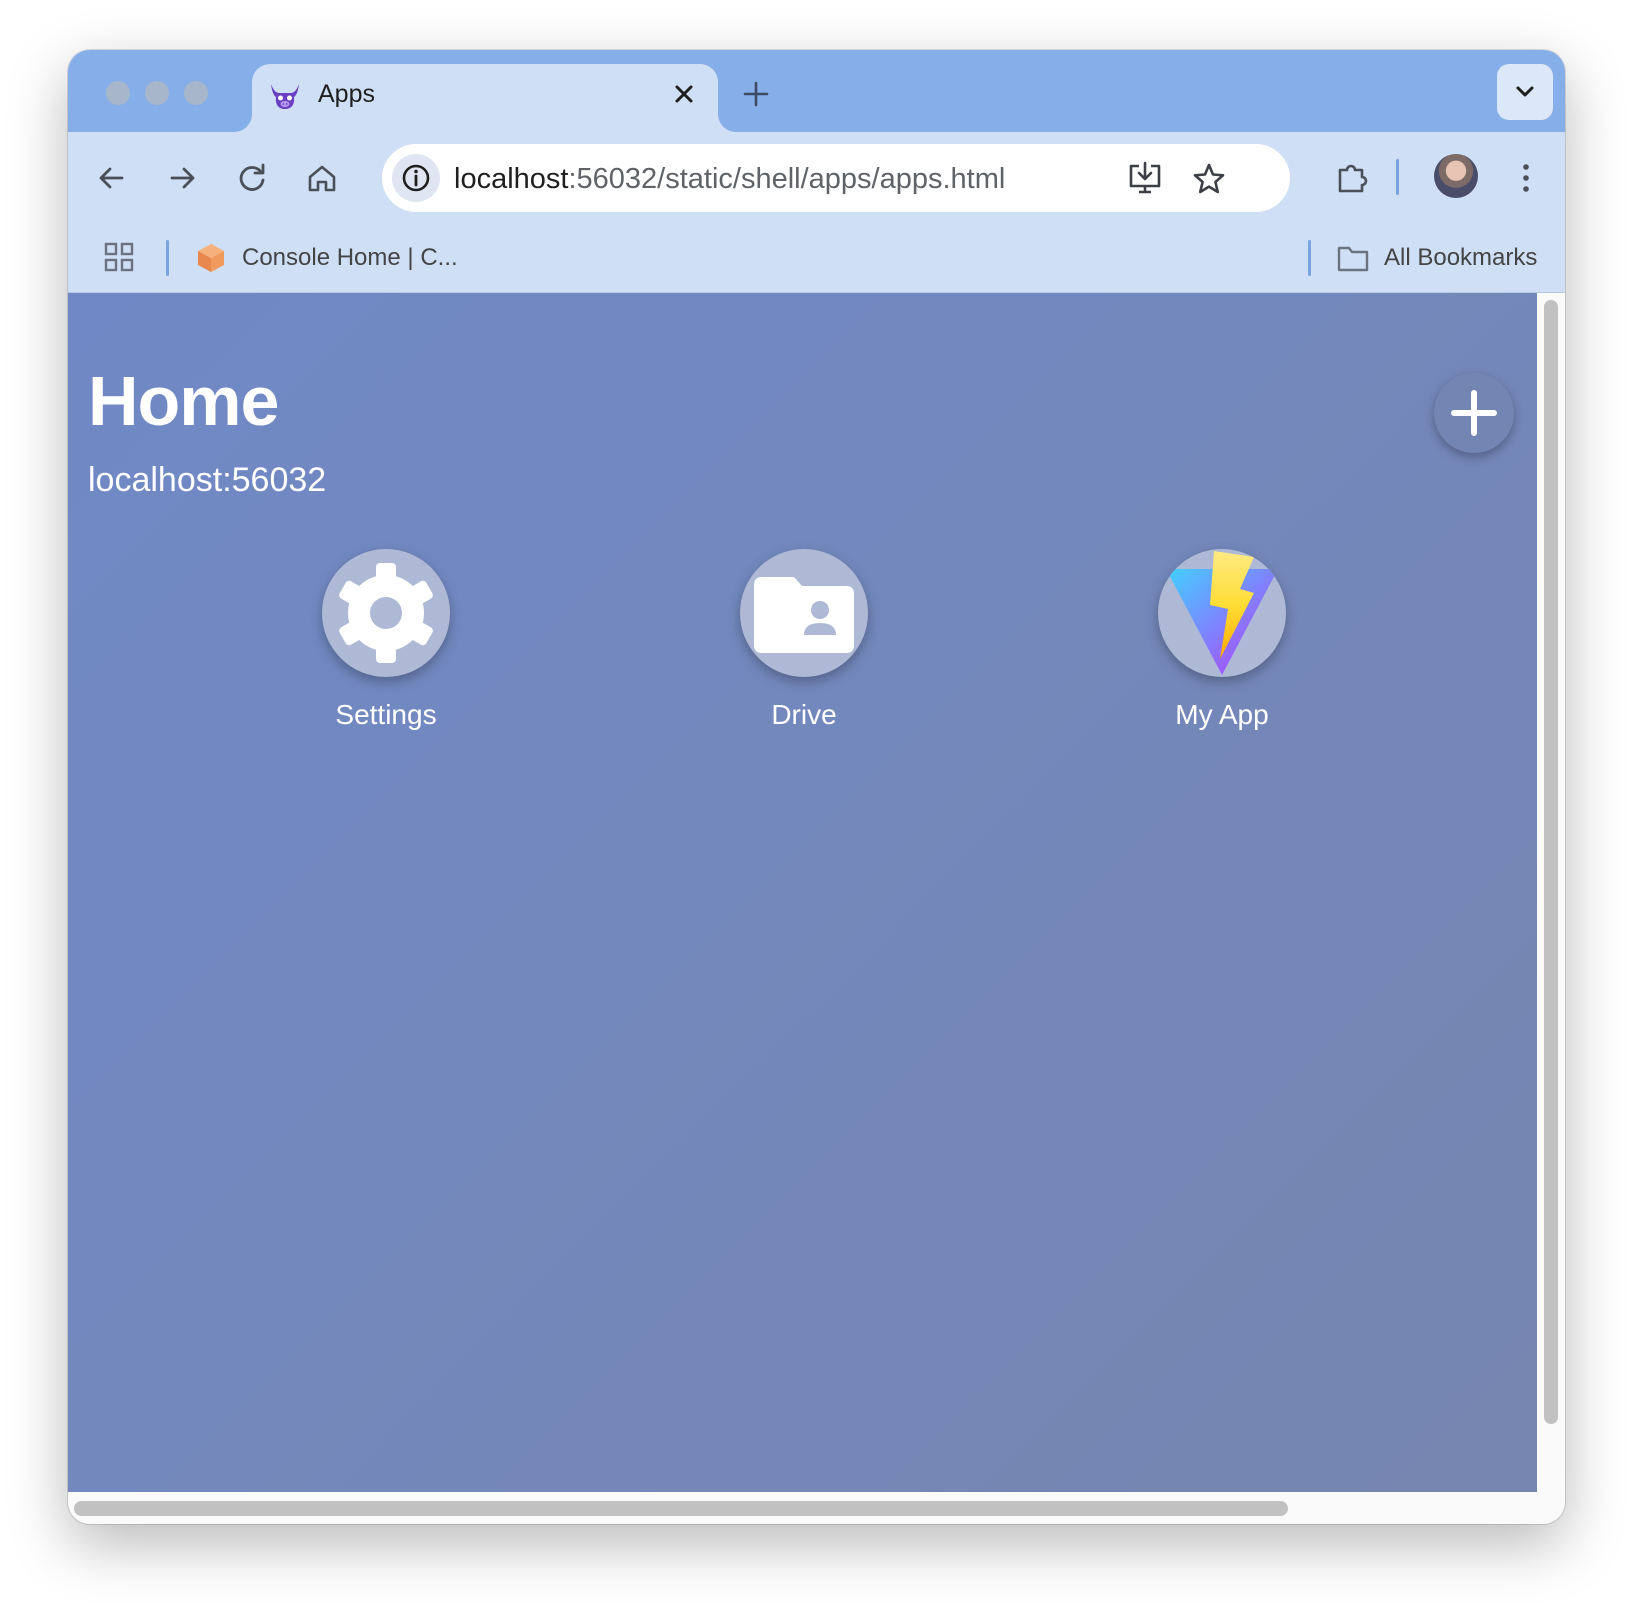  What do you see at coordinates (207, 480) in the screenshot?
I see `page-host: localhost:56032` at bounding box center [207, 480].